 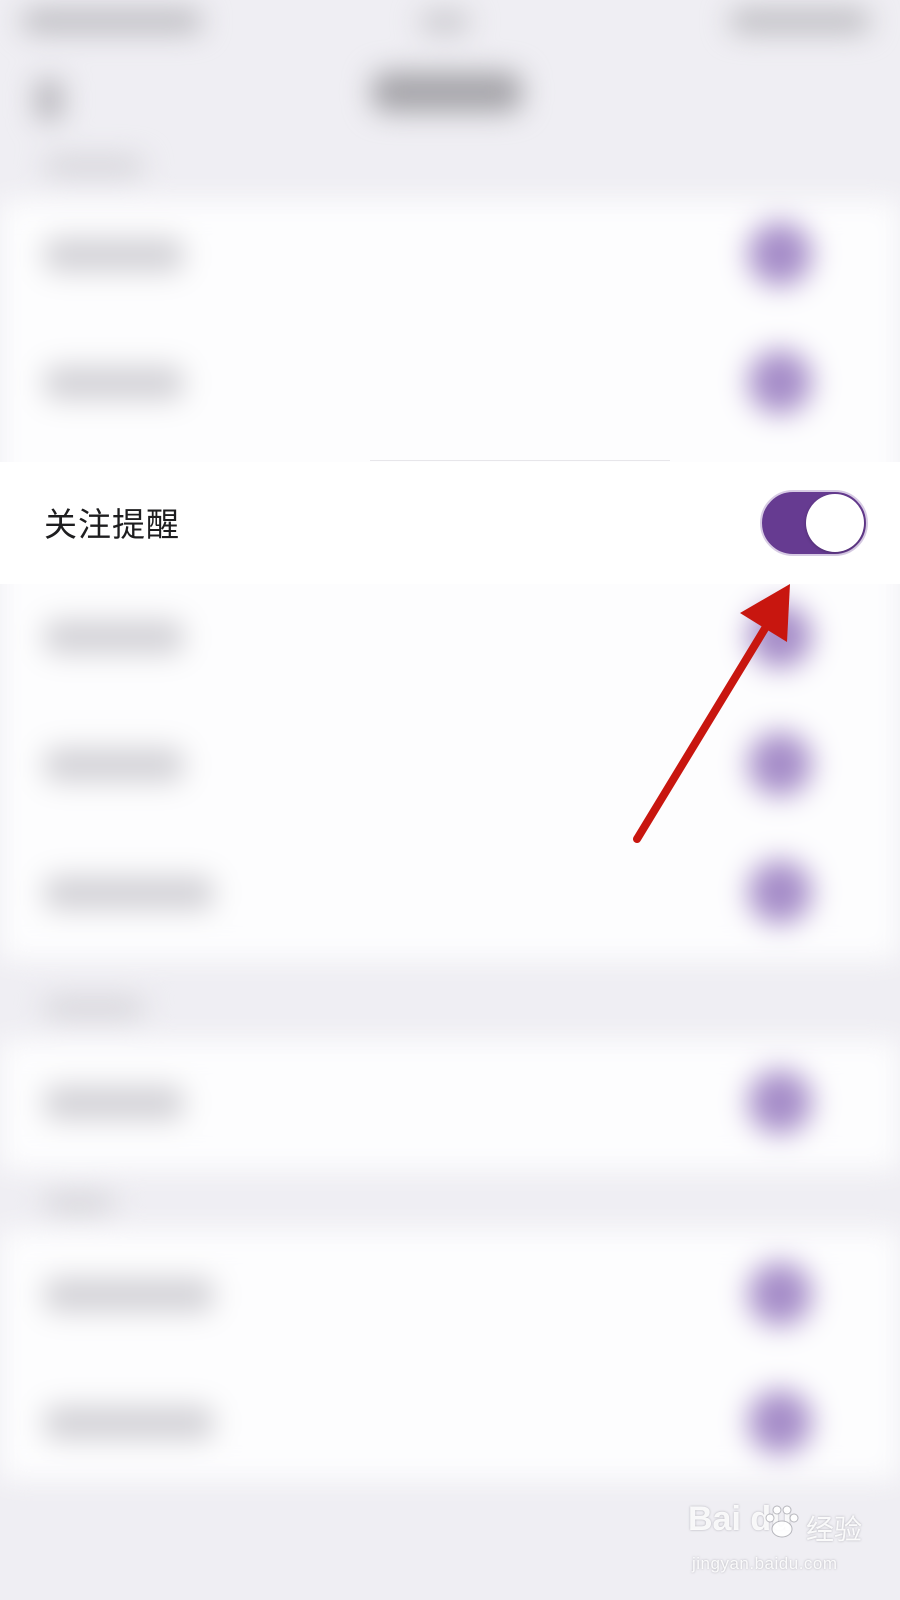 I want to click on follow-reminder-toggle, so click(x=814, y=523).